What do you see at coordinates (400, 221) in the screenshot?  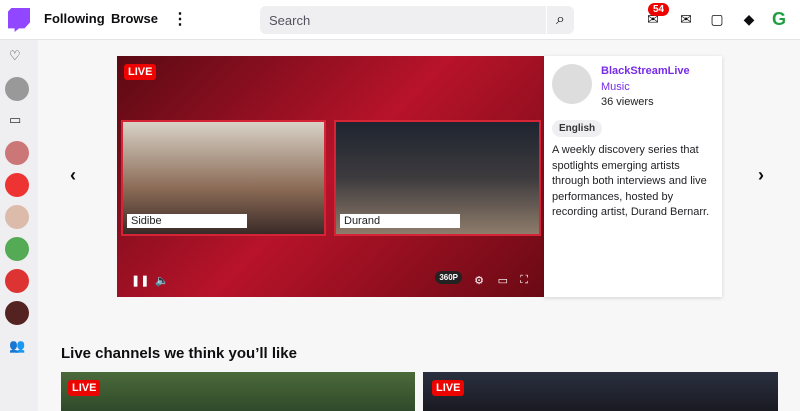 I see `host-name: Durand` at bounding box center [400, 221].